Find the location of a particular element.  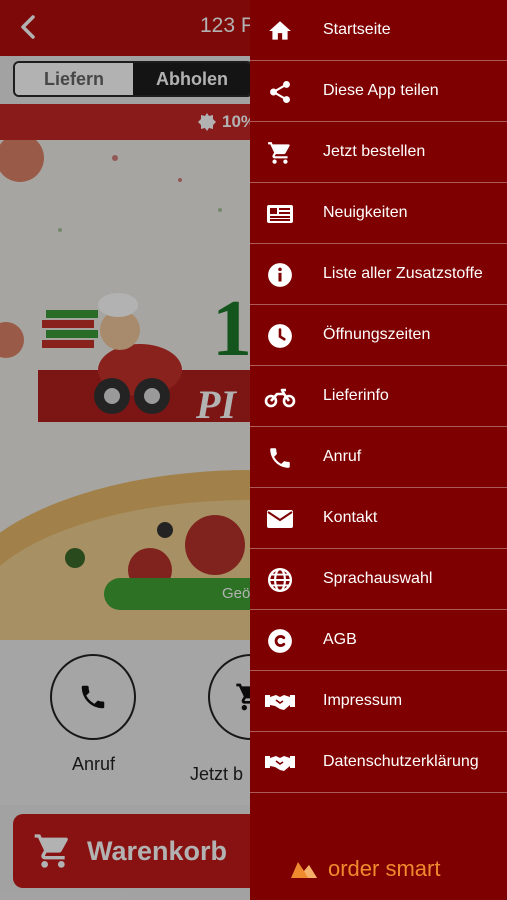

menu-item-label: Lieferinfo is located at coordinates (356, 395).